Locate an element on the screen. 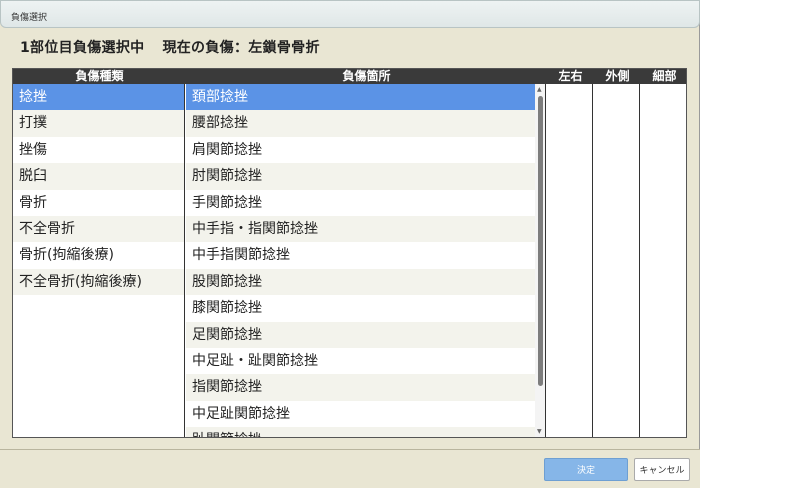  cancel-button: キャンセル is located at coordinates (662, 469).